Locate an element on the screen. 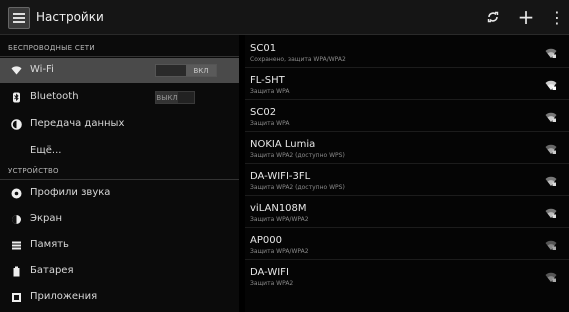  overflow-menu-button: ⋮ is located at coordinates (557, 17).